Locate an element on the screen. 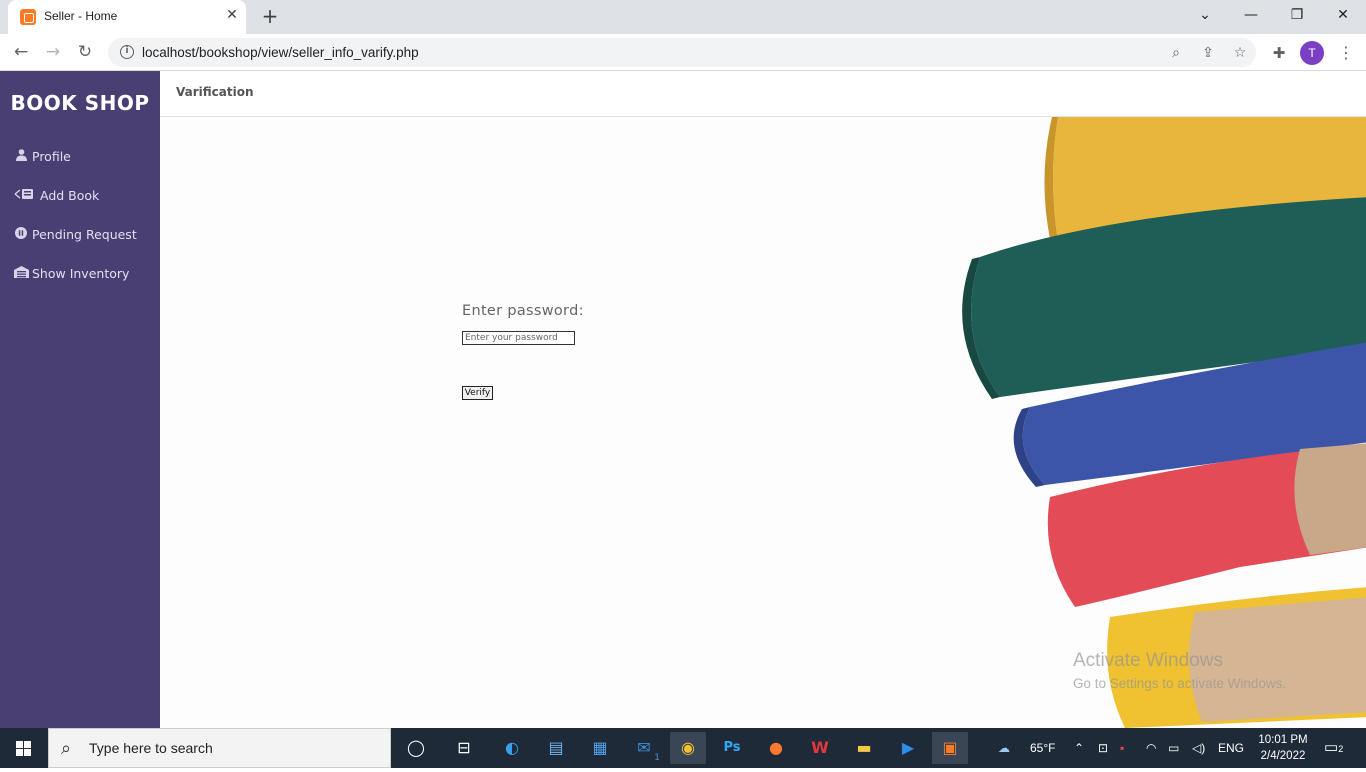 The image size is (1366, 772). start-button is located at coordinates (24, 748).